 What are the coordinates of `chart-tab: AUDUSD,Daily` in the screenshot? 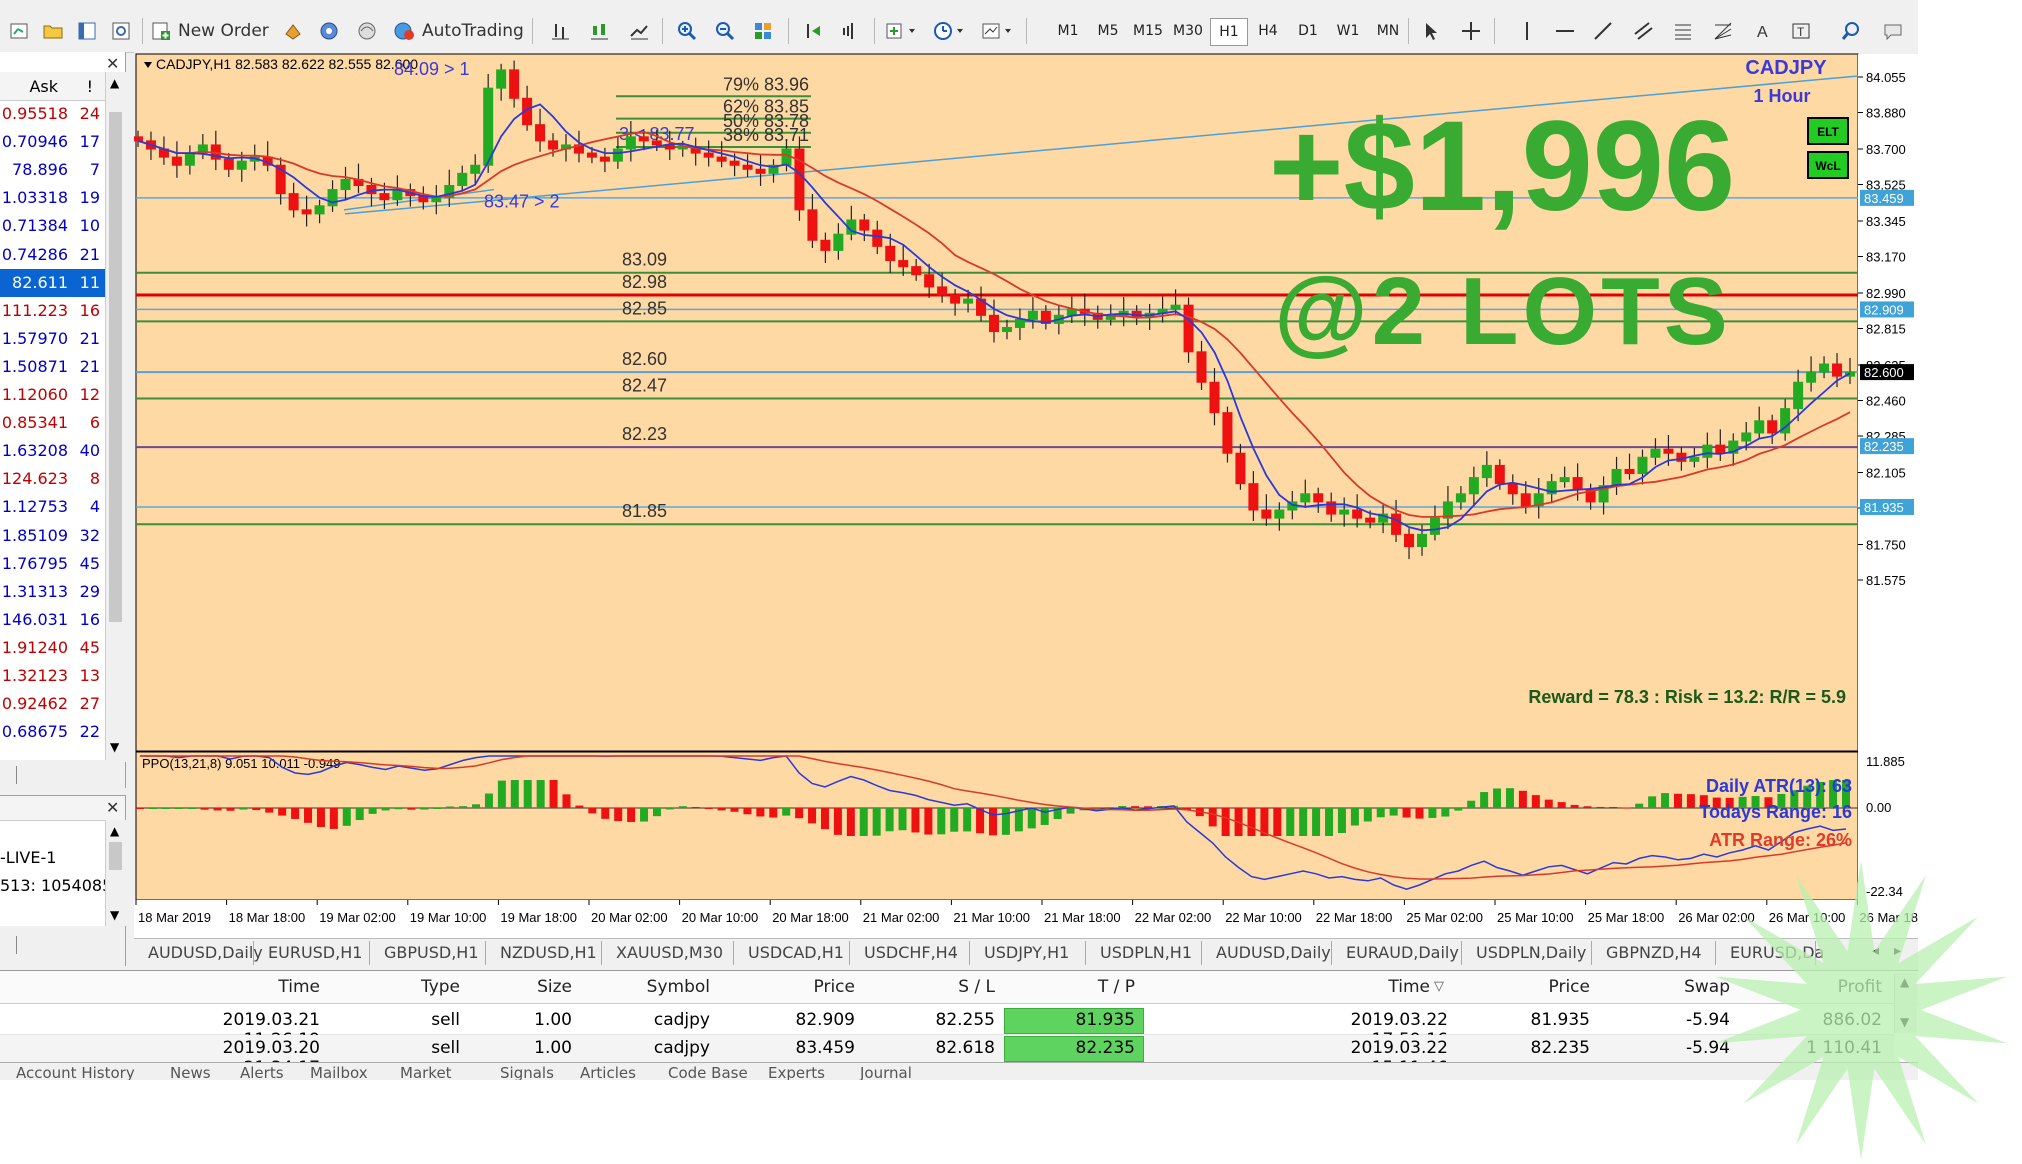 It's located at (198, 953).